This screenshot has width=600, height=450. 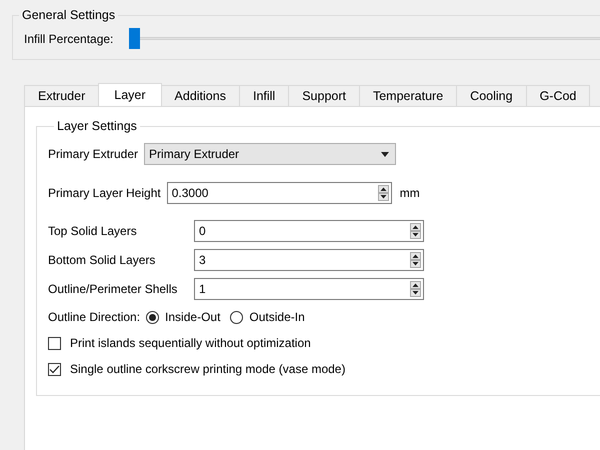 What do you see at coordinates (364, 38) in the screenshot?
I see `slider` at bounding box center [364, 38].